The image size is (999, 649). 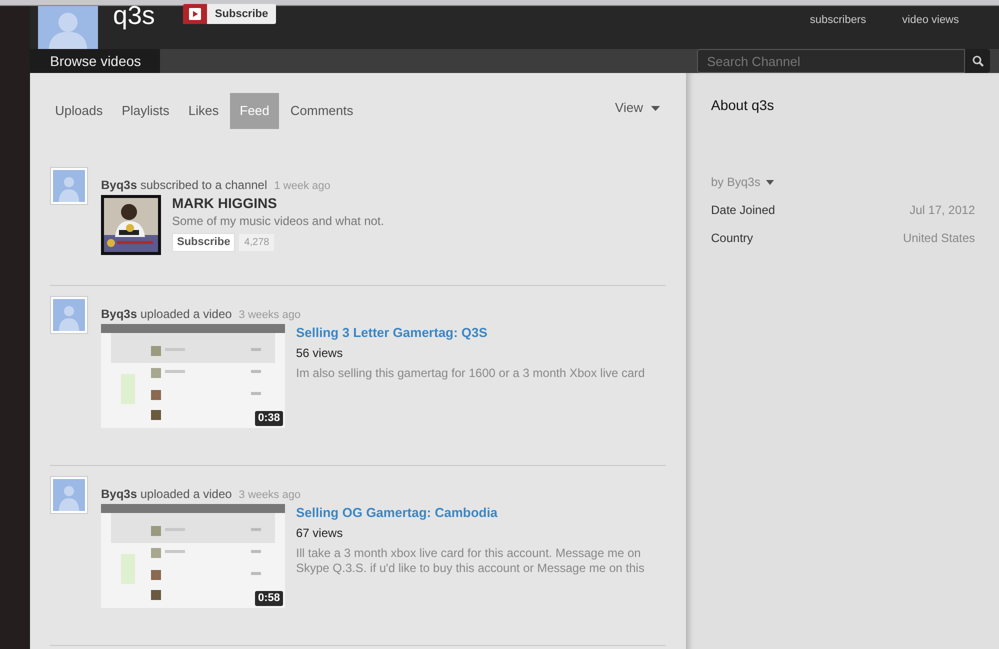 What do you see at coordinates (268, 418) in the screenshot?
I see `video-duration: 0:38` at bounding box center [268, 418].